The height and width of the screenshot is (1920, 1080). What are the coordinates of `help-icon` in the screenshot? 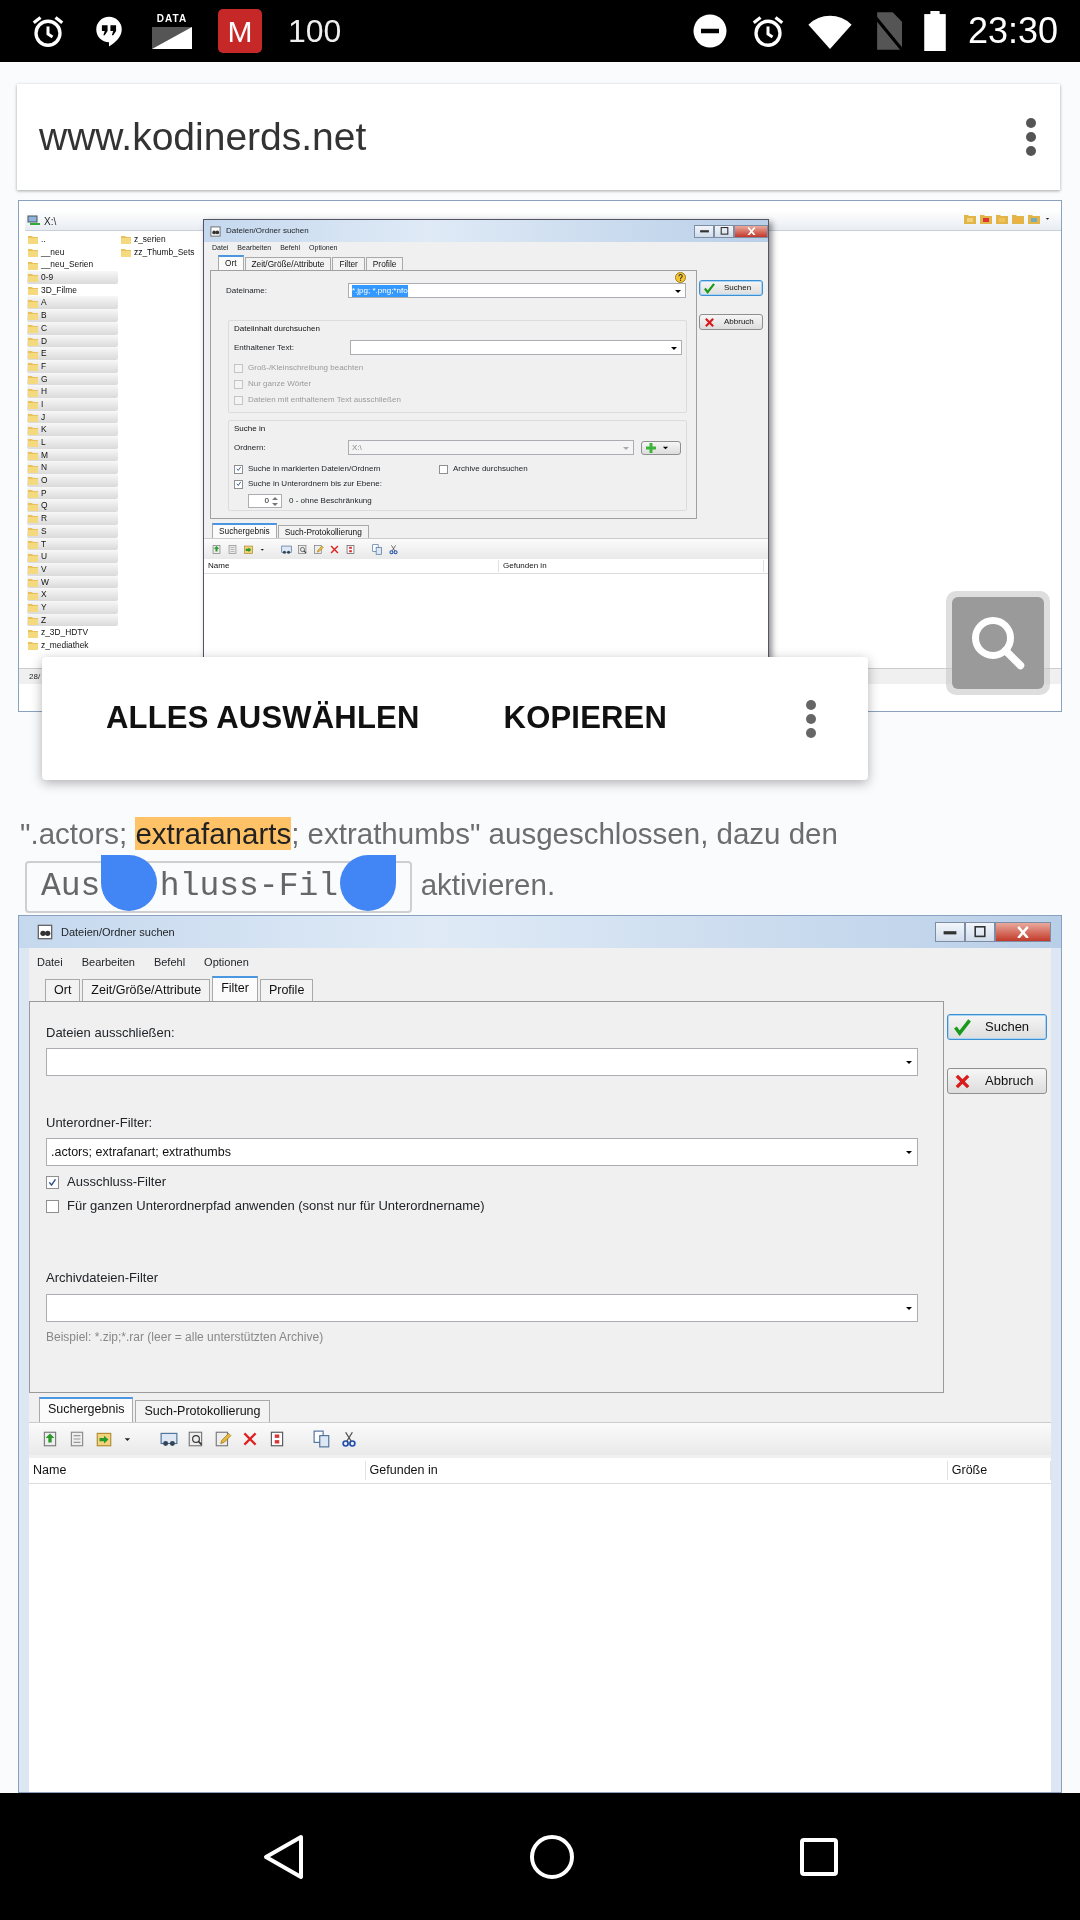 It's located at (680, 277).